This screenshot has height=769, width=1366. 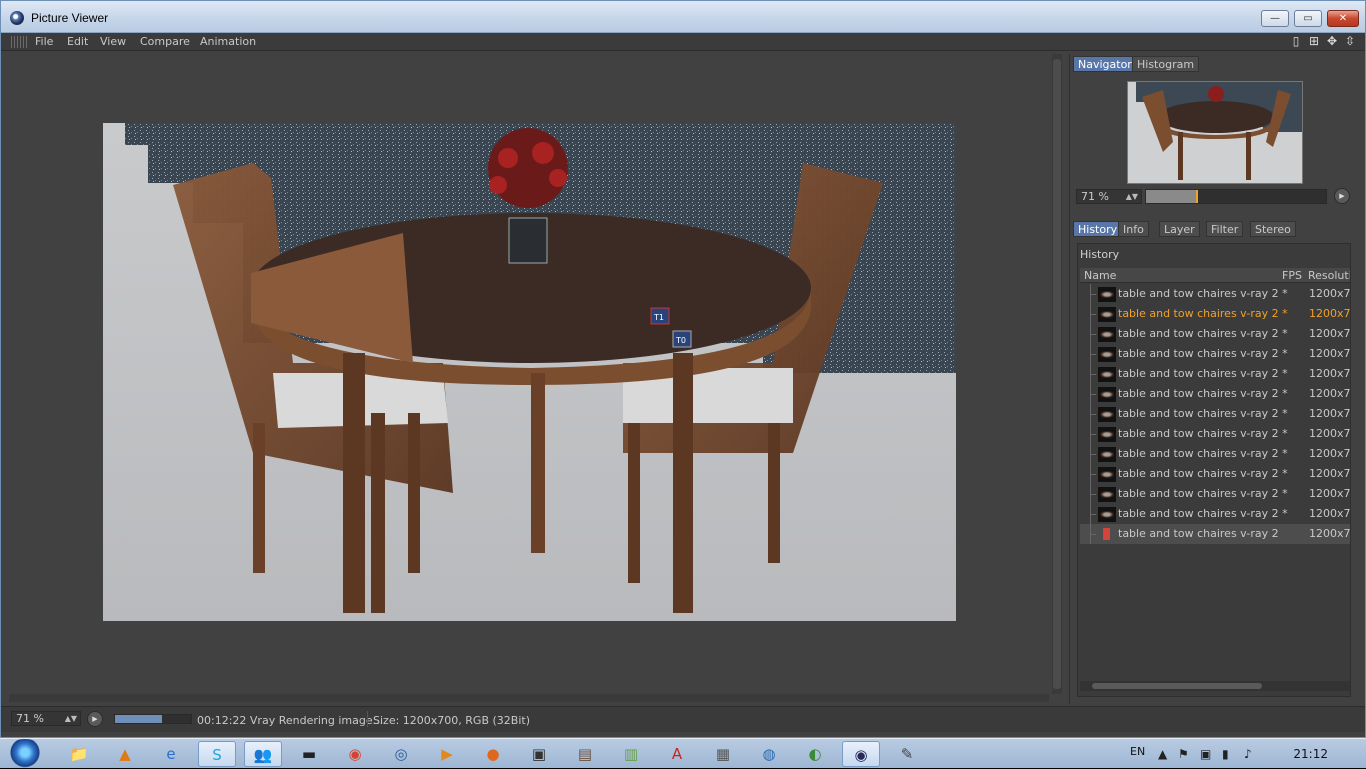 I want to click on media-icon: ▬, so click(x=309, y=754).